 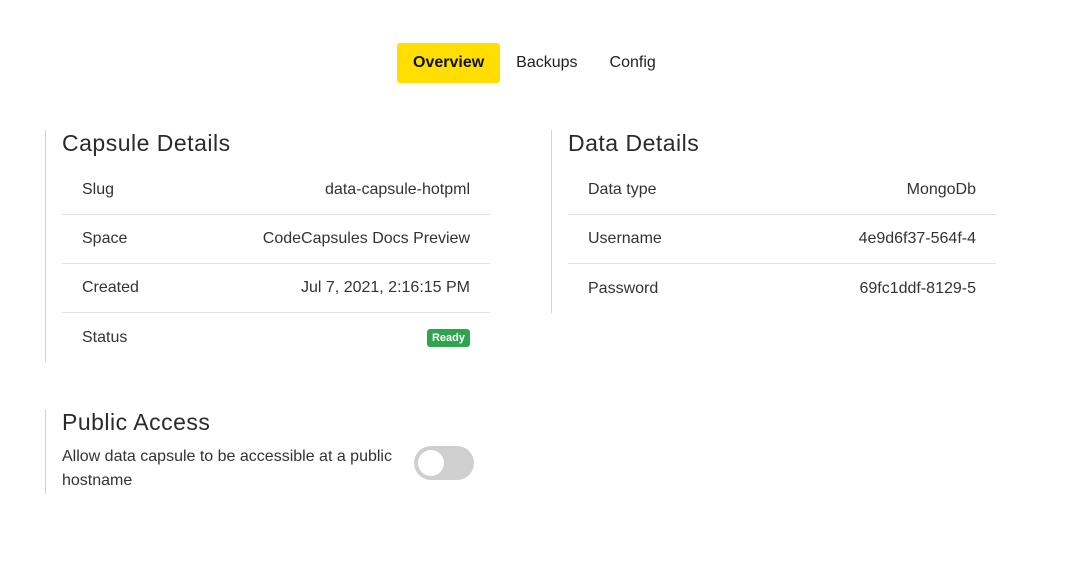 I want to click on tab-bar: Overview Backups Config, so click(x=534, y=63).